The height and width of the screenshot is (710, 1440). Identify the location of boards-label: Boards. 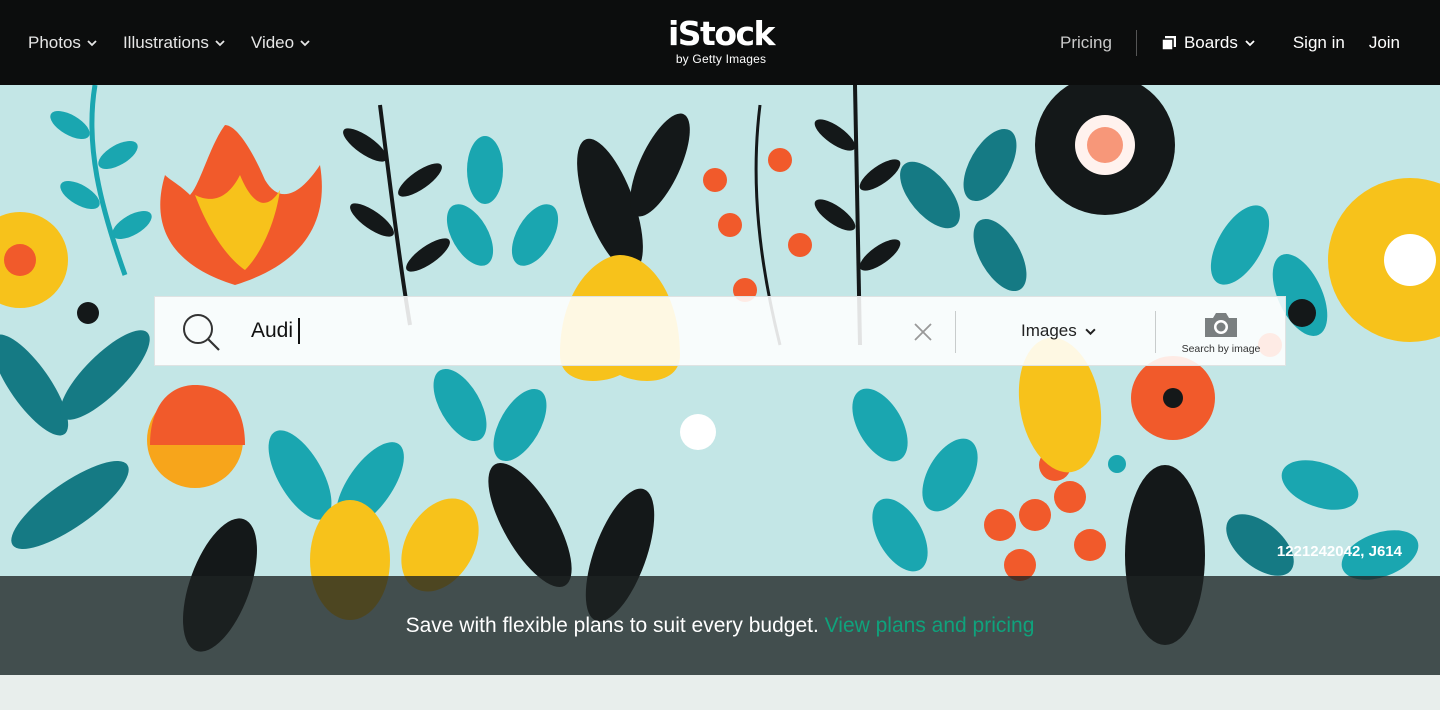
(1210, 42).